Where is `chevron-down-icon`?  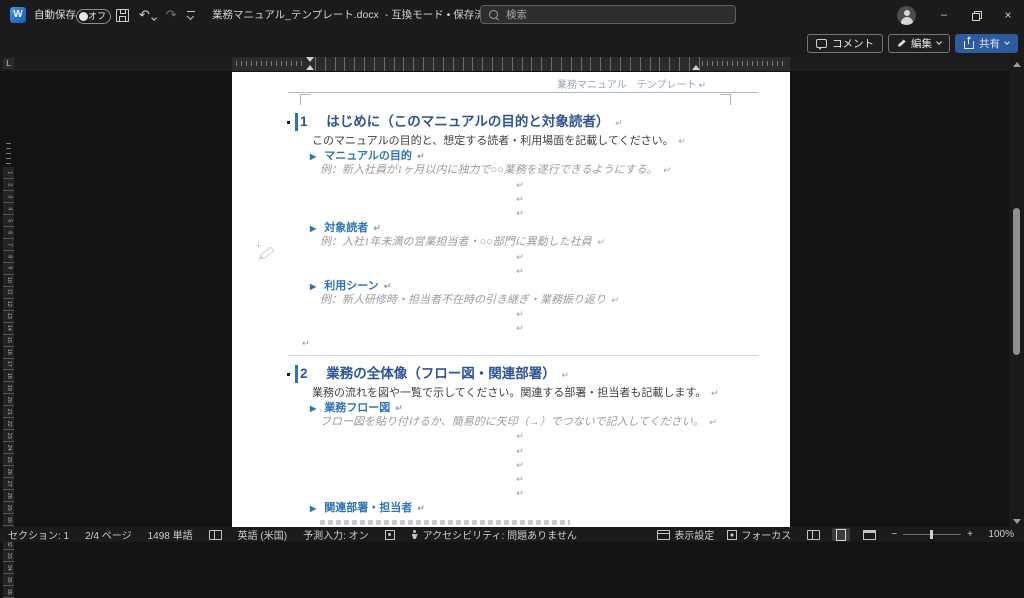
chevron-down-icon is located at coordinates (1007, 42).